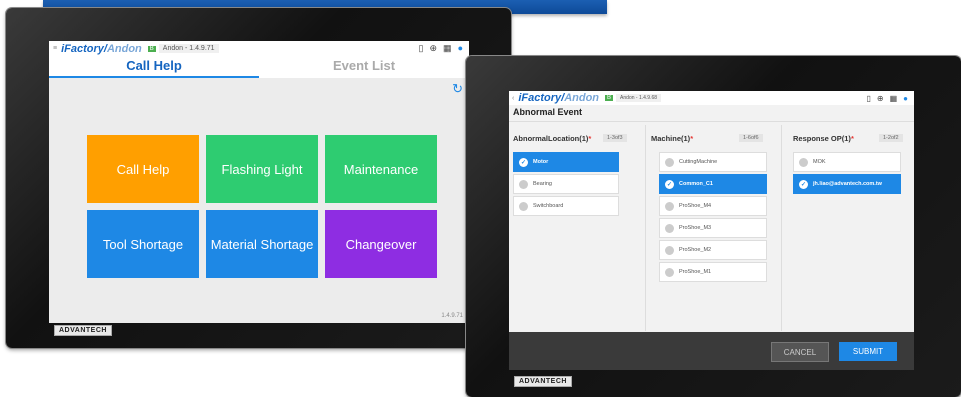 This screenshot has width=961, height=397. Describe the element at coordinates (711, 121) in the screenshot. I see `title-divider` at that location.